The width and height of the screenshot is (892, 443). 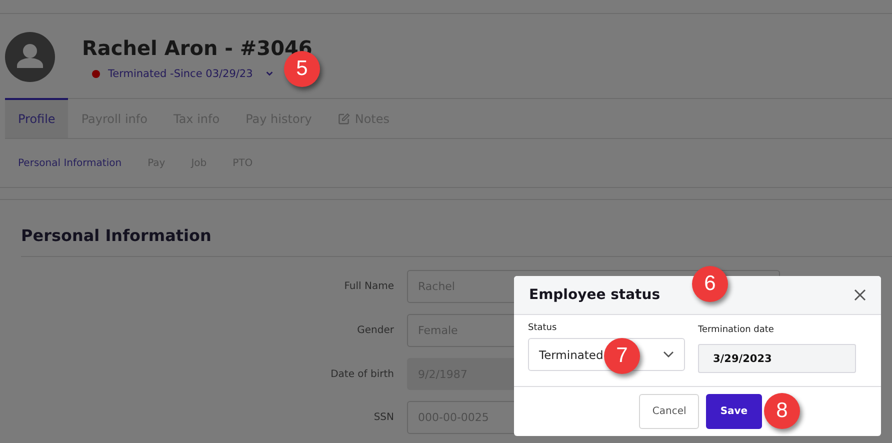 What do you see at coordinates (383, 417) in the screenshot?
I see `field-label: SSN` at bounding box center [383, 417].